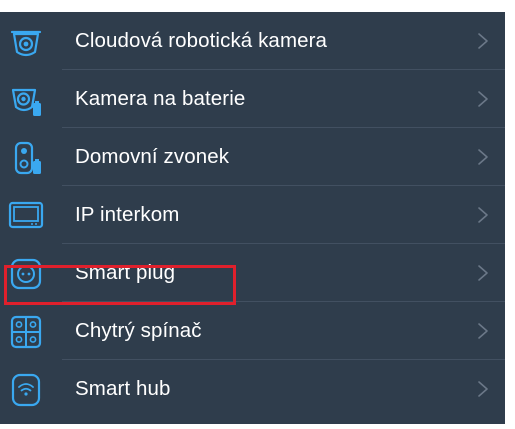 The image size is (515, 429). I want to click on intercom-icon, so click(26, 215).